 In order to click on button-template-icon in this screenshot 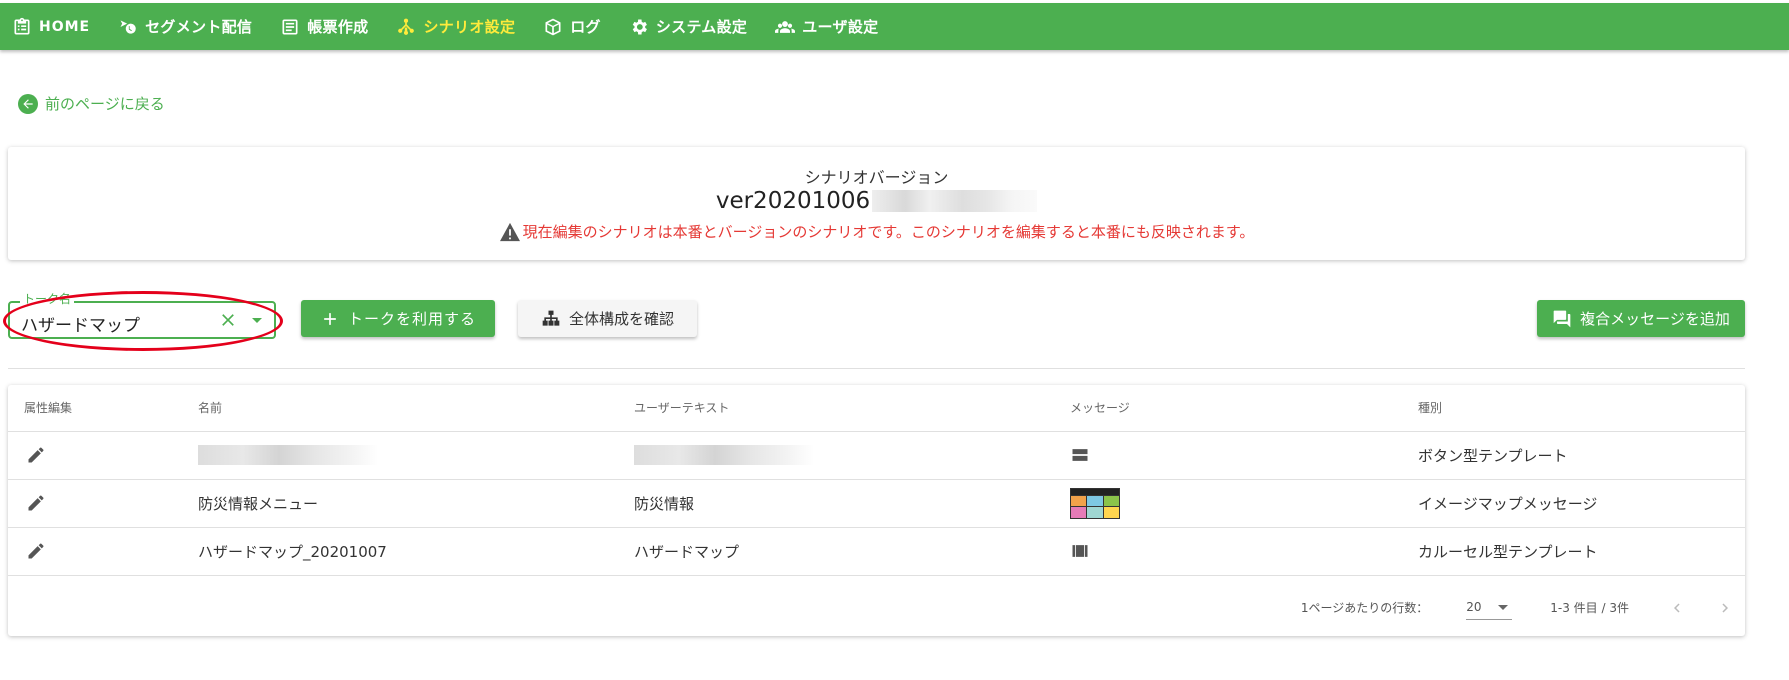, I will do `click(1080, 455)`.